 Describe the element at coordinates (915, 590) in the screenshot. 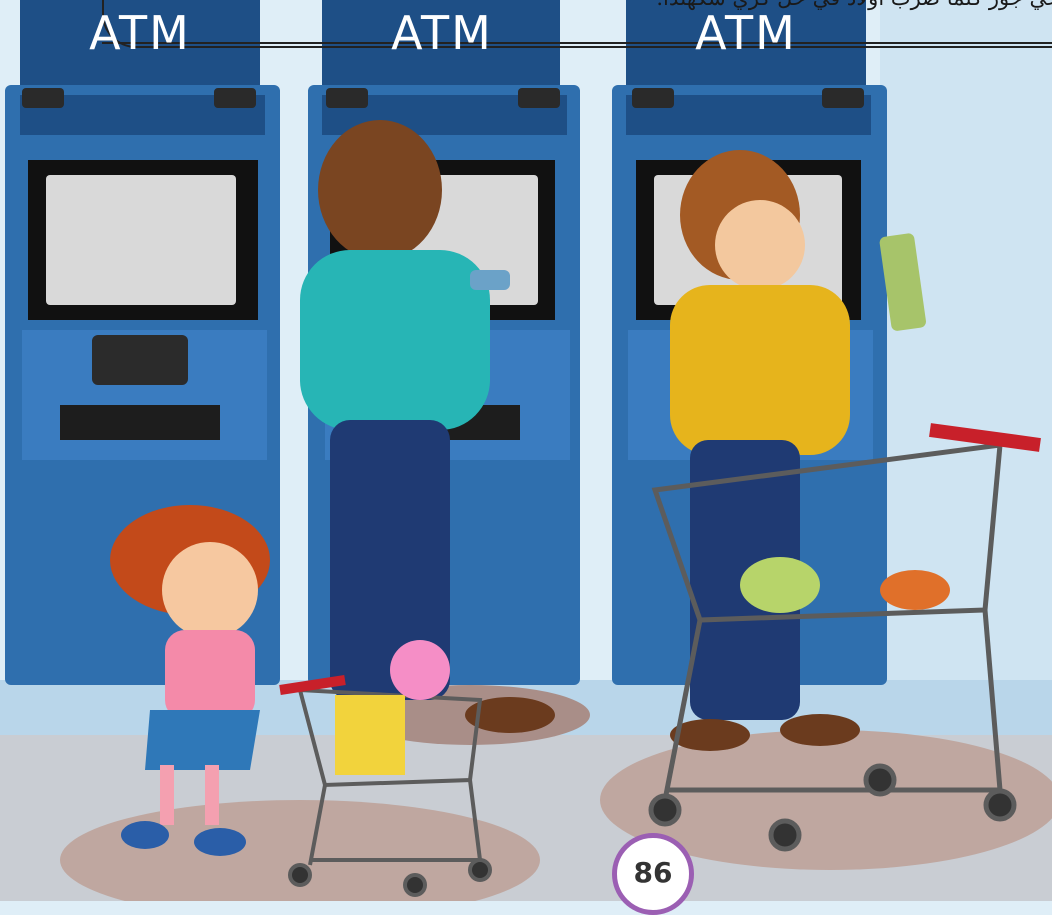

I see `carrots` at that location.